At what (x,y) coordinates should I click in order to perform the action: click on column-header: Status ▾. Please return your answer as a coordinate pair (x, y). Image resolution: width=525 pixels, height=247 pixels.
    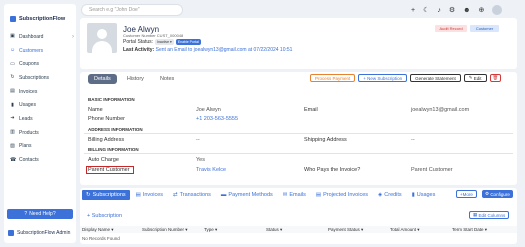
    Looking at the image, I should click on (274, 230).